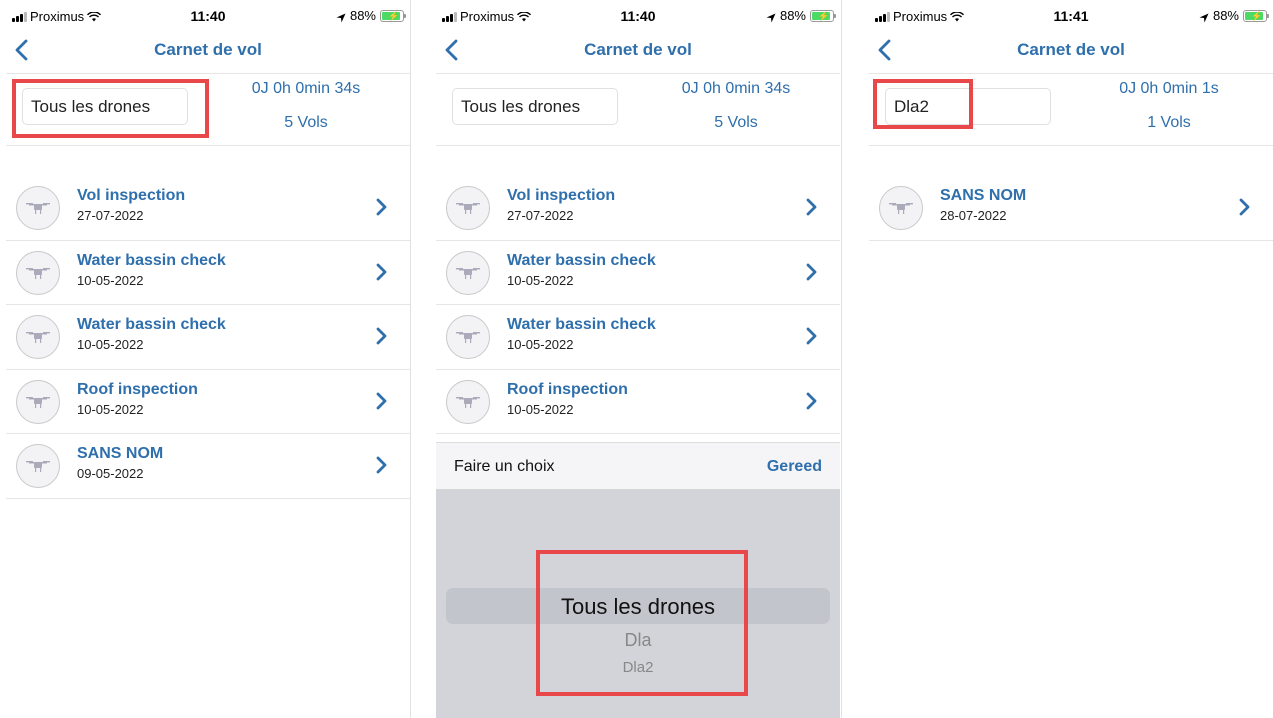 Image resolution: width=1273 pixels, height=718 pixels. I want to click on flight-row: SANS NOM 28-07-2022, so click(1071, 208).